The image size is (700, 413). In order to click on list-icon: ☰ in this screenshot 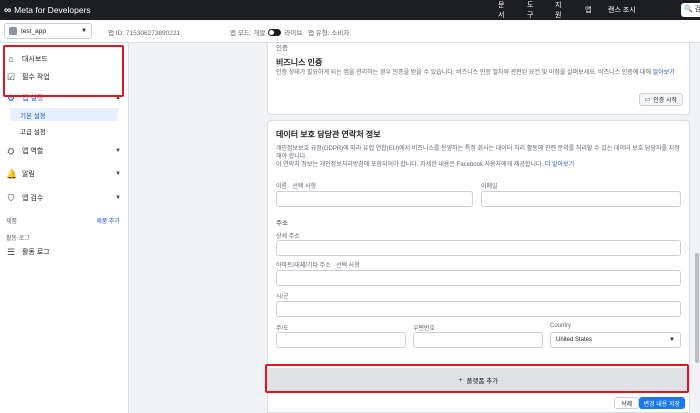, I will do `click(11, 252)`.